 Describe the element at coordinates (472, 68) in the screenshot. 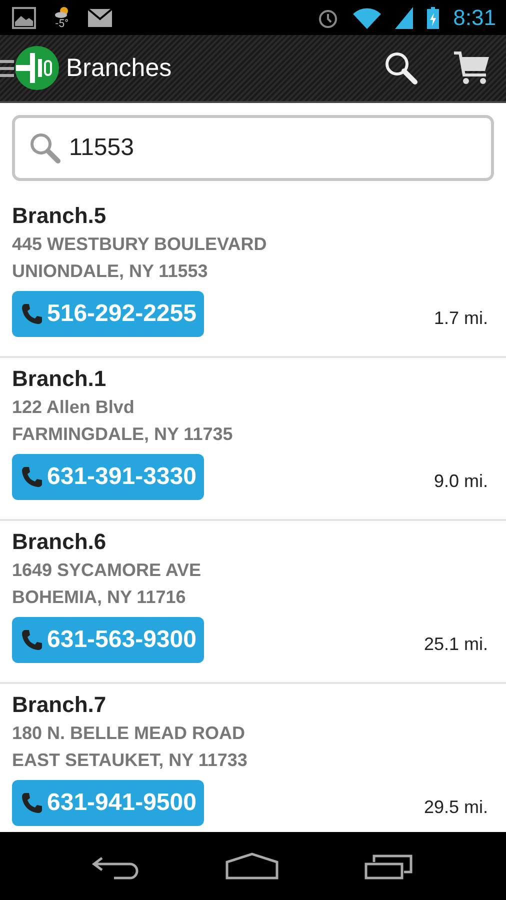

I see `cart-icon` at that location.